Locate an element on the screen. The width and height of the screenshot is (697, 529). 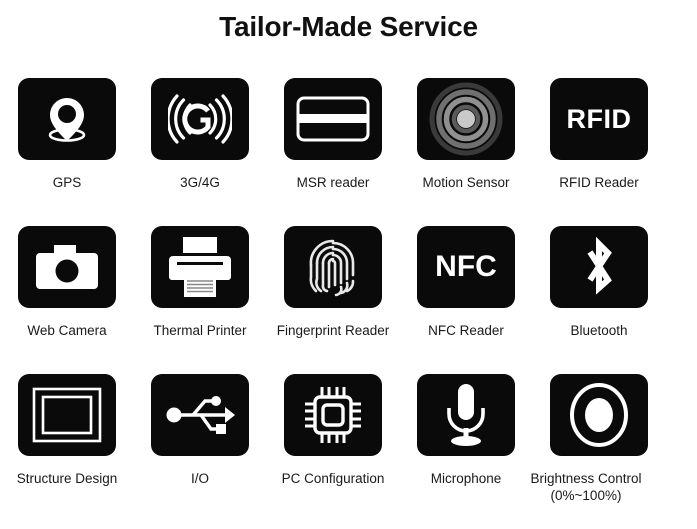
io-tile is located at coordinates (200, 415).